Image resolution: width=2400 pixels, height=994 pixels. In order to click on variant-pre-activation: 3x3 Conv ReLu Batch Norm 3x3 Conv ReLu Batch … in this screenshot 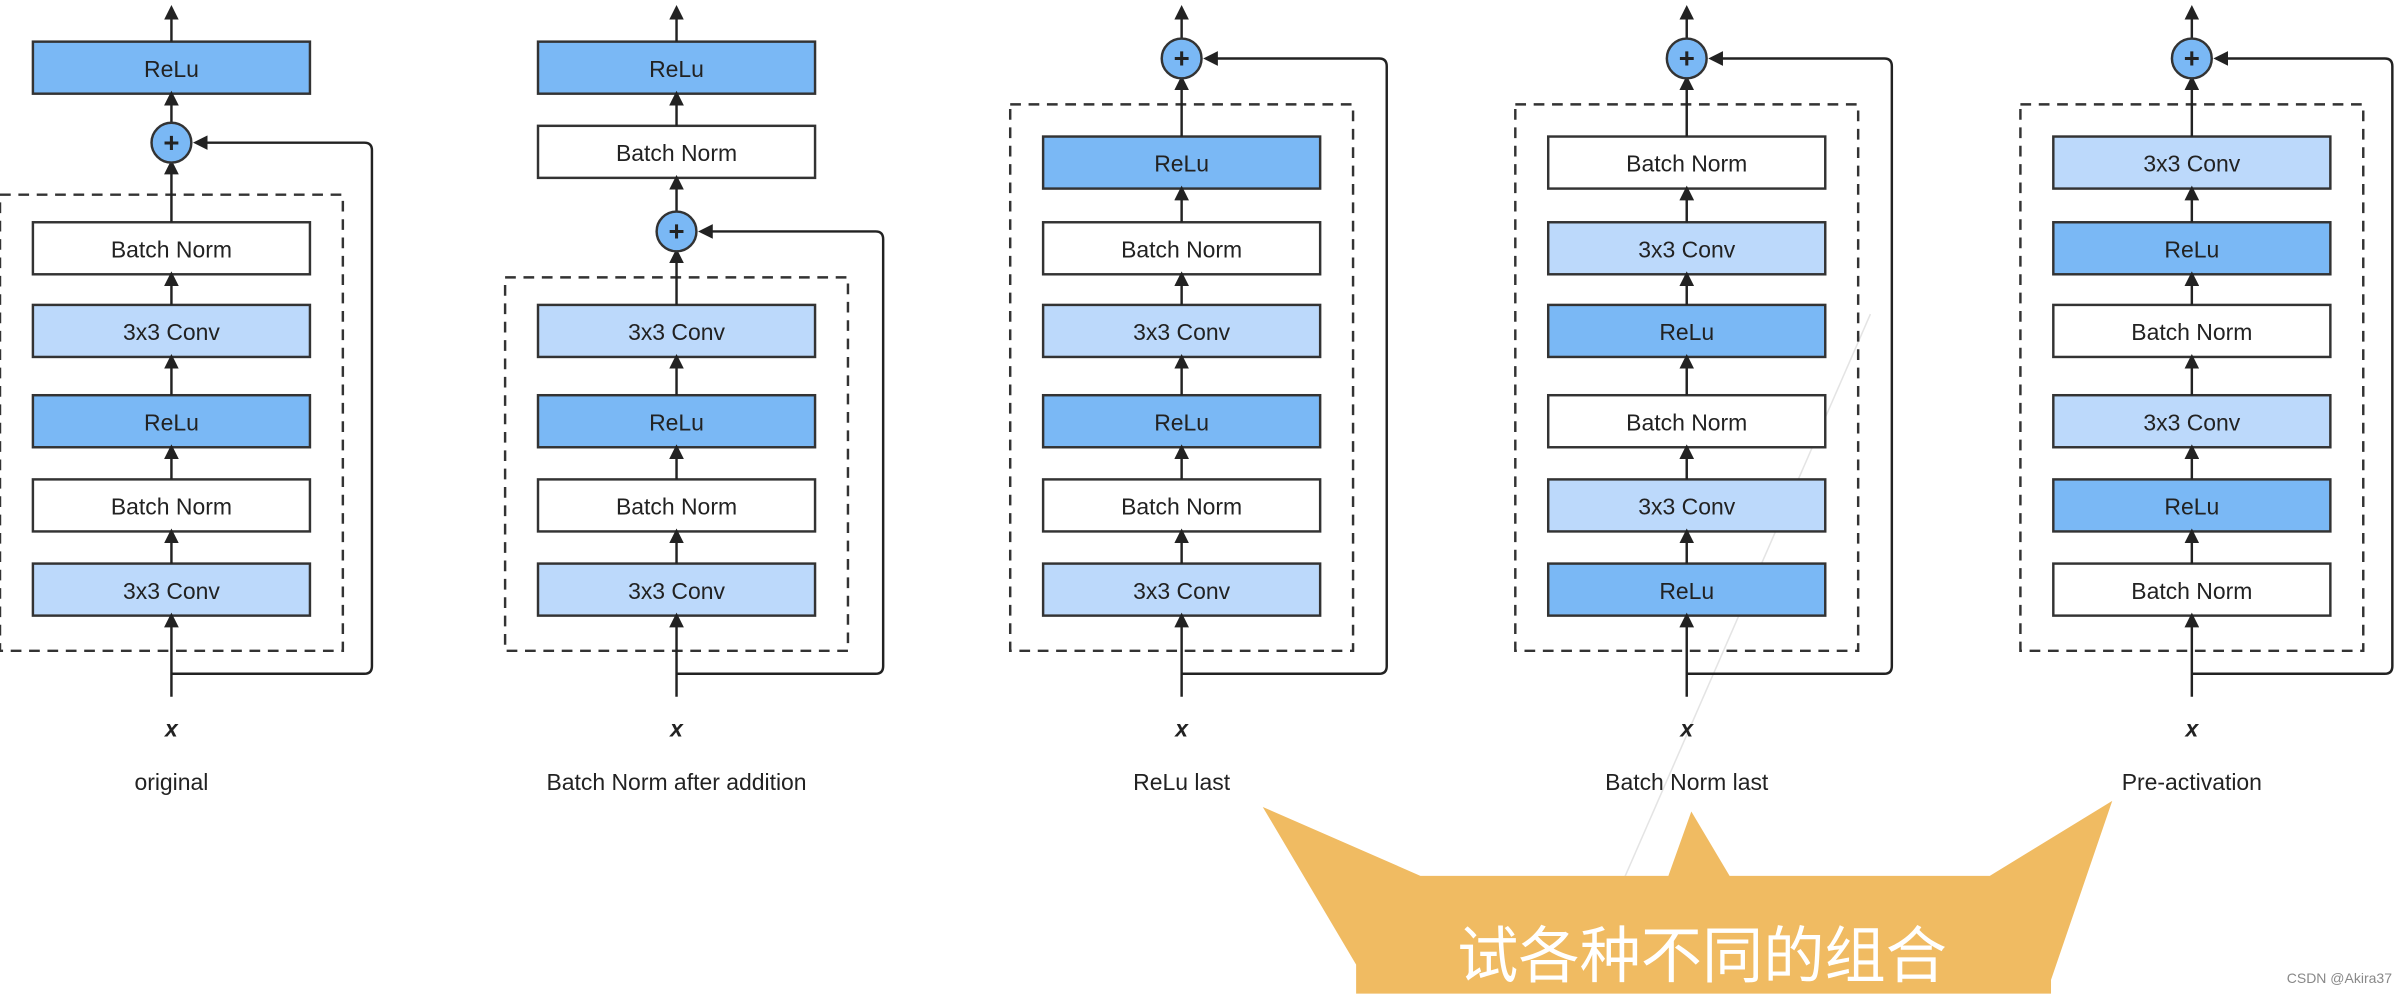, I will do `click(2206, 400)`.